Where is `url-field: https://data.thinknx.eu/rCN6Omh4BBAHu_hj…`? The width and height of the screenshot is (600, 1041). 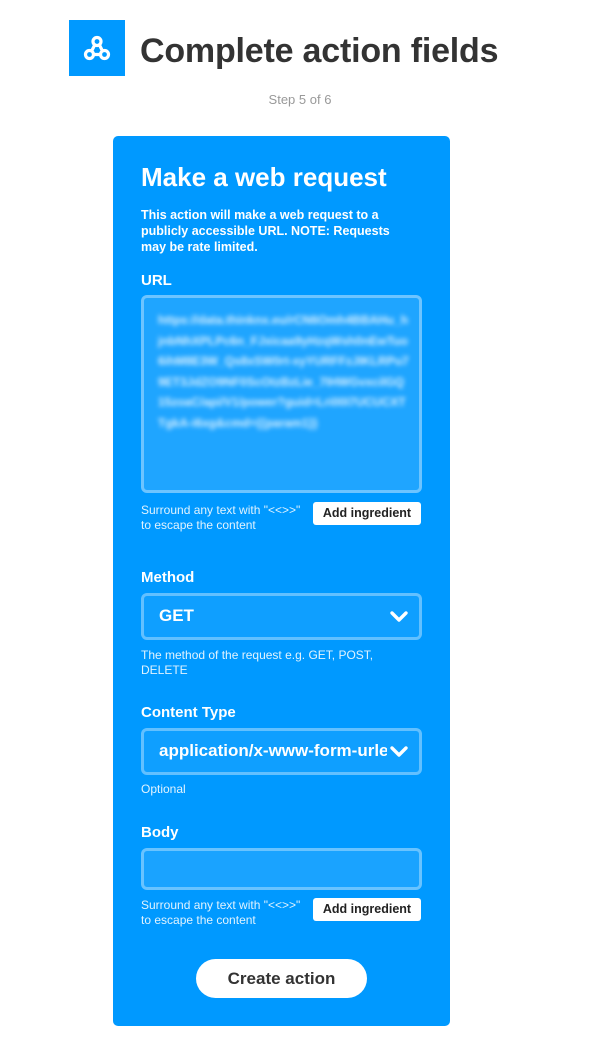
url-field: https://data.thinknx.eu/rCN6Omh4BBAHu_hj… is located at coordinates (281, 394).